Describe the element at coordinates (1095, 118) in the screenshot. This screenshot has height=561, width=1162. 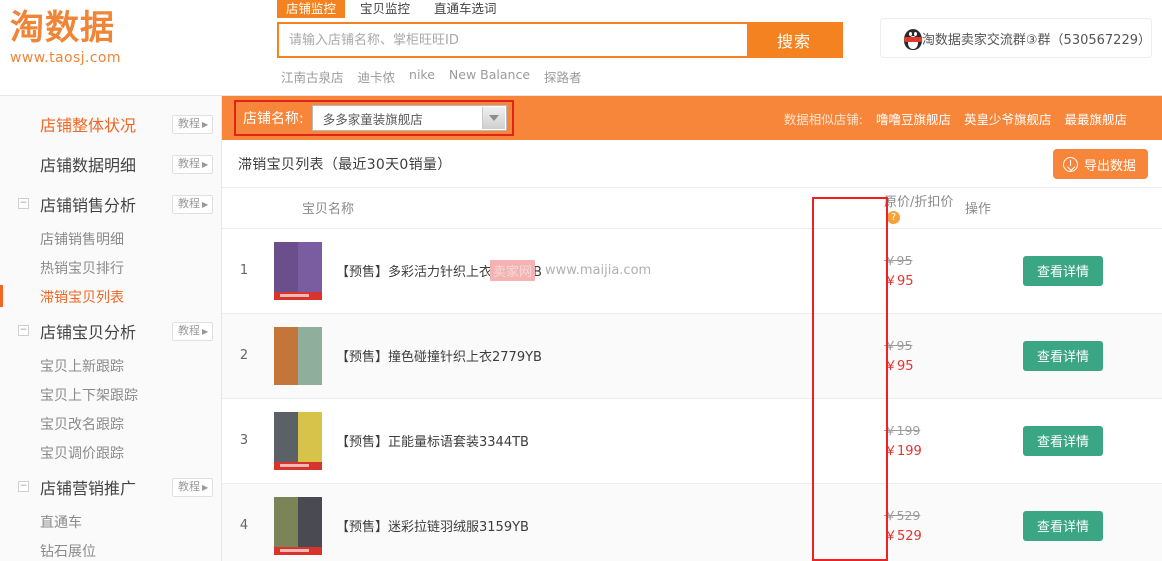
I see `similar-shop-2: 最最旗舰店` at that location.